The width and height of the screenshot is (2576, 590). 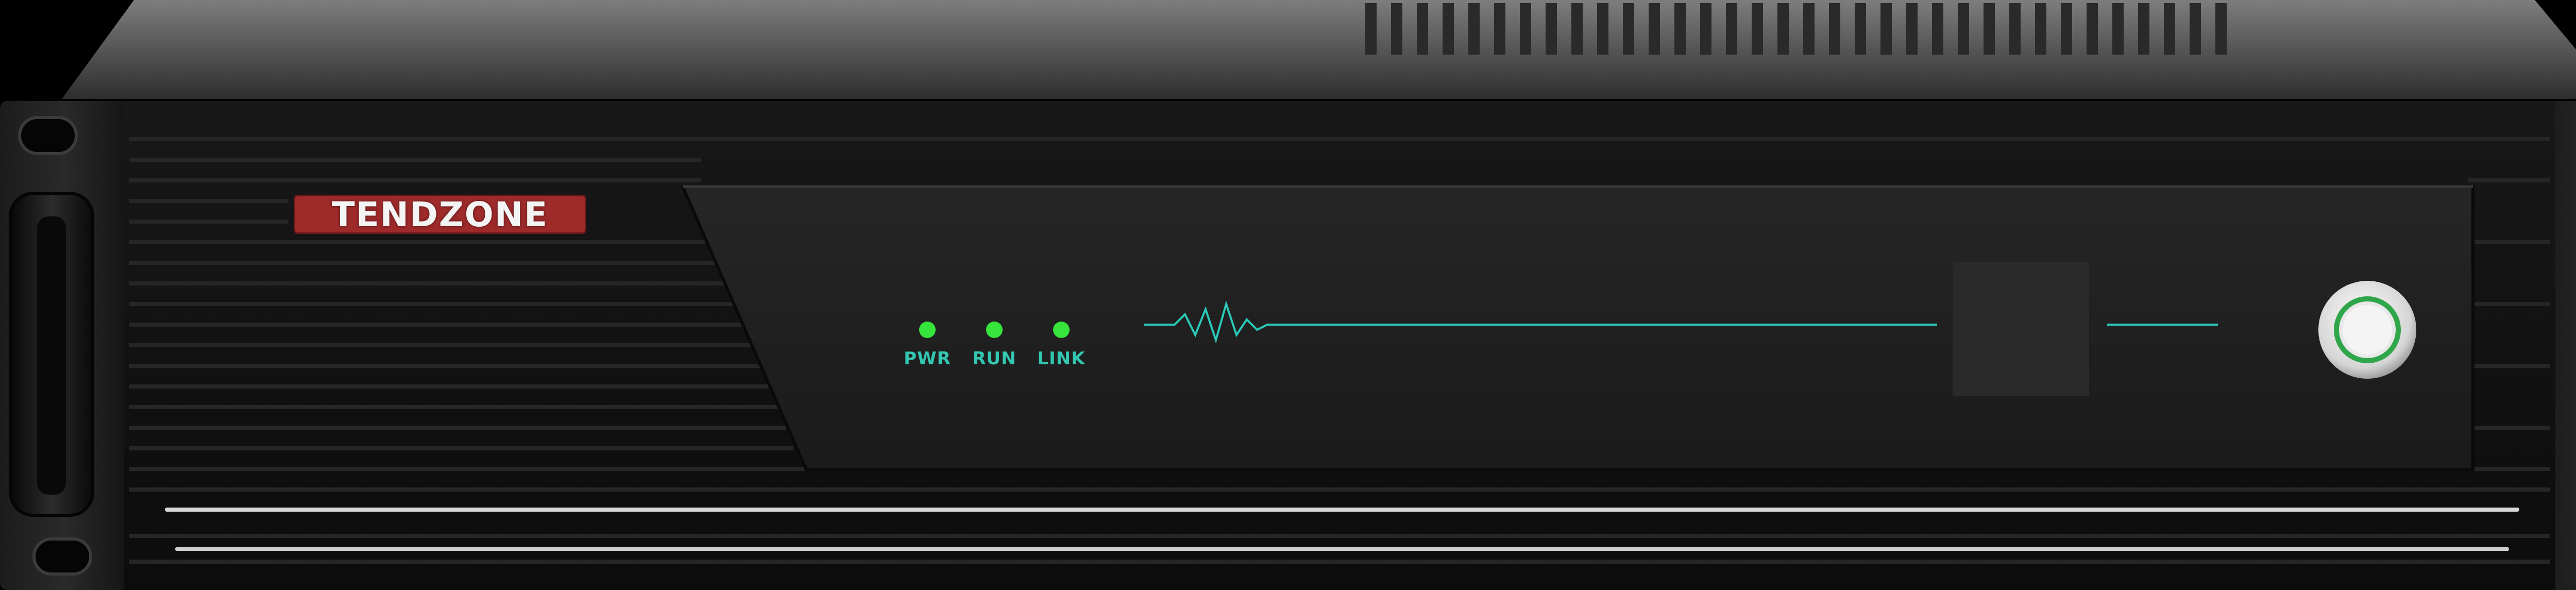 What do you see at coordinates (994, 358) in the screenshot?
I see `run-label: RUN` at bounding box center [994, 358].